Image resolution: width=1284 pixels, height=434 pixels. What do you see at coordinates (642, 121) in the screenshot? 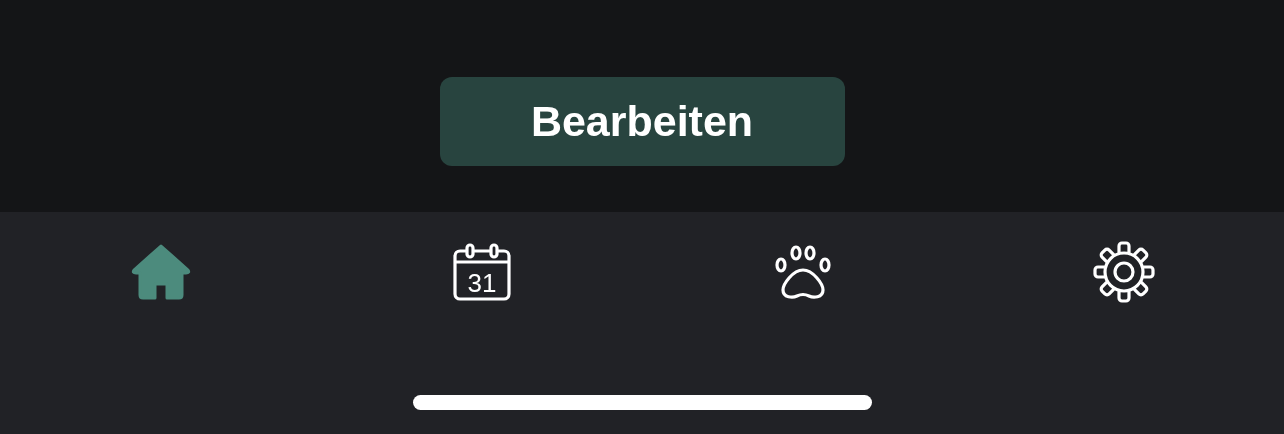
I see `edit-button: Bearbeiten` at bounding box center [642, 121].